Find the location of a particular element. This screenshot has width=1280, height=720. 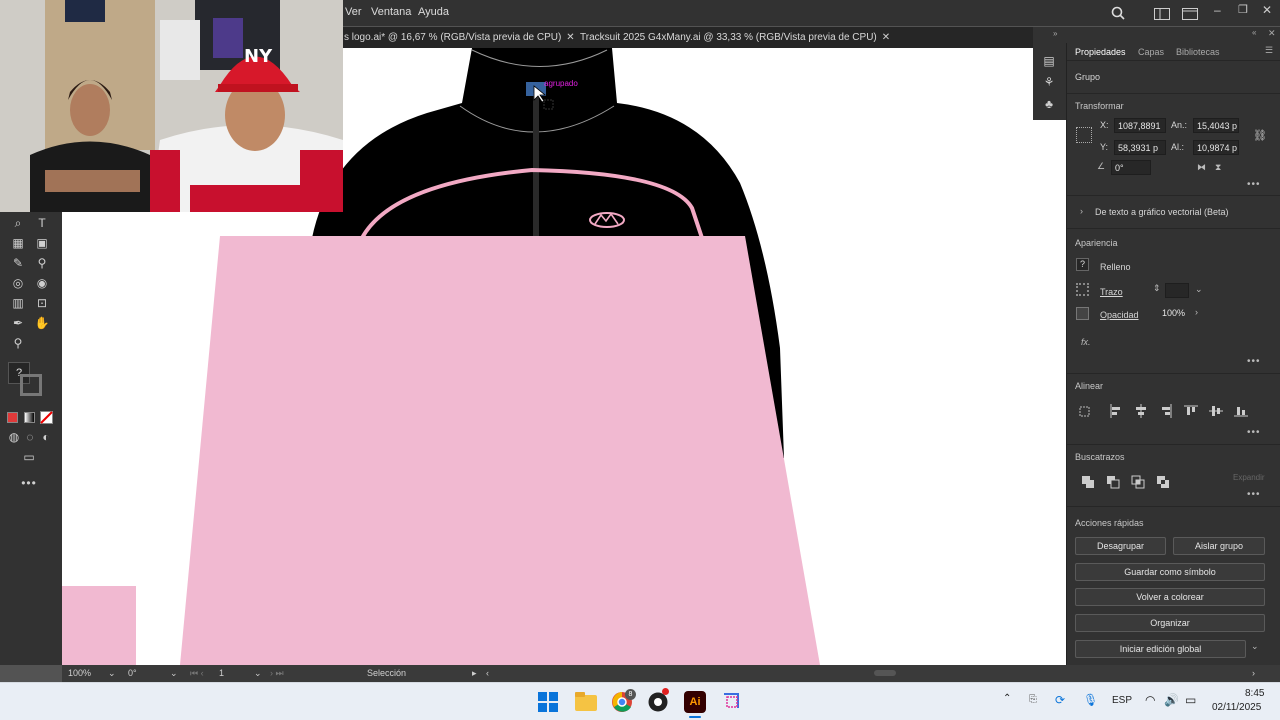

blend-tool-icon: ◎ is located at coordinates (18, 283).